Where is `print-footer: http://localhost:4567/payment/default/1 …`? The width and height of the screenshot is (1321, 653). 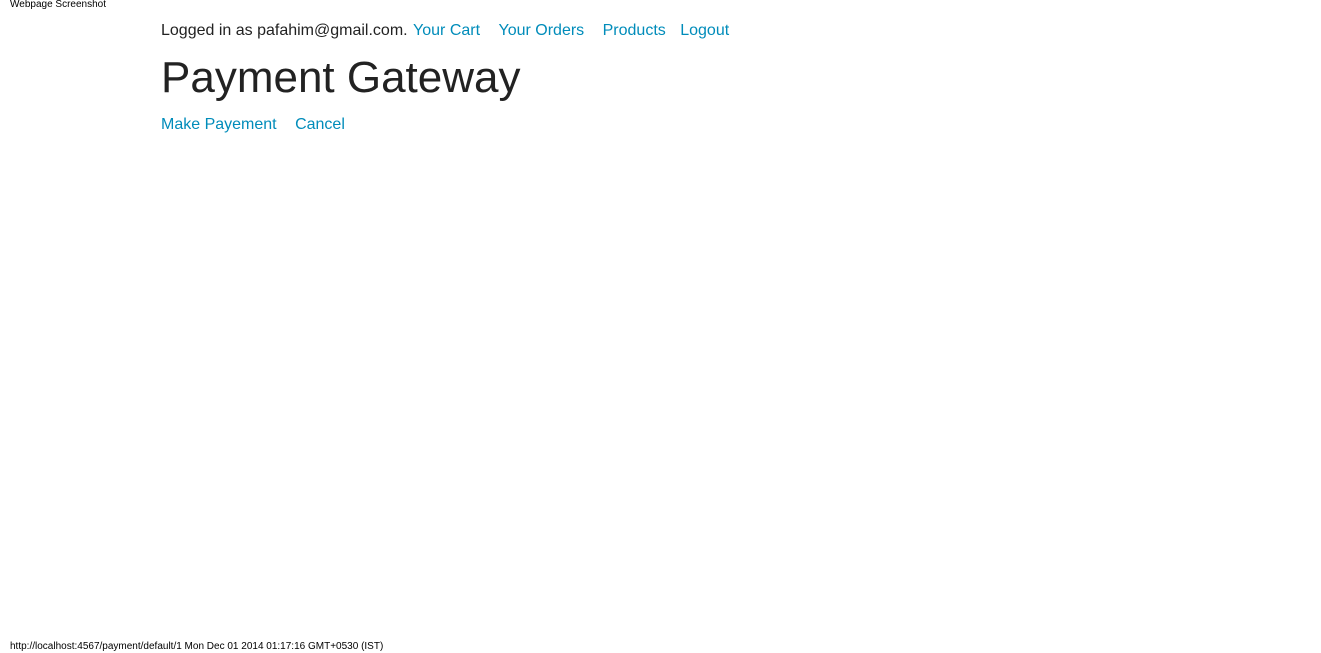
print-footer: http://localhost:4567/payment/default/1 … is located at coordinates (197, 646).